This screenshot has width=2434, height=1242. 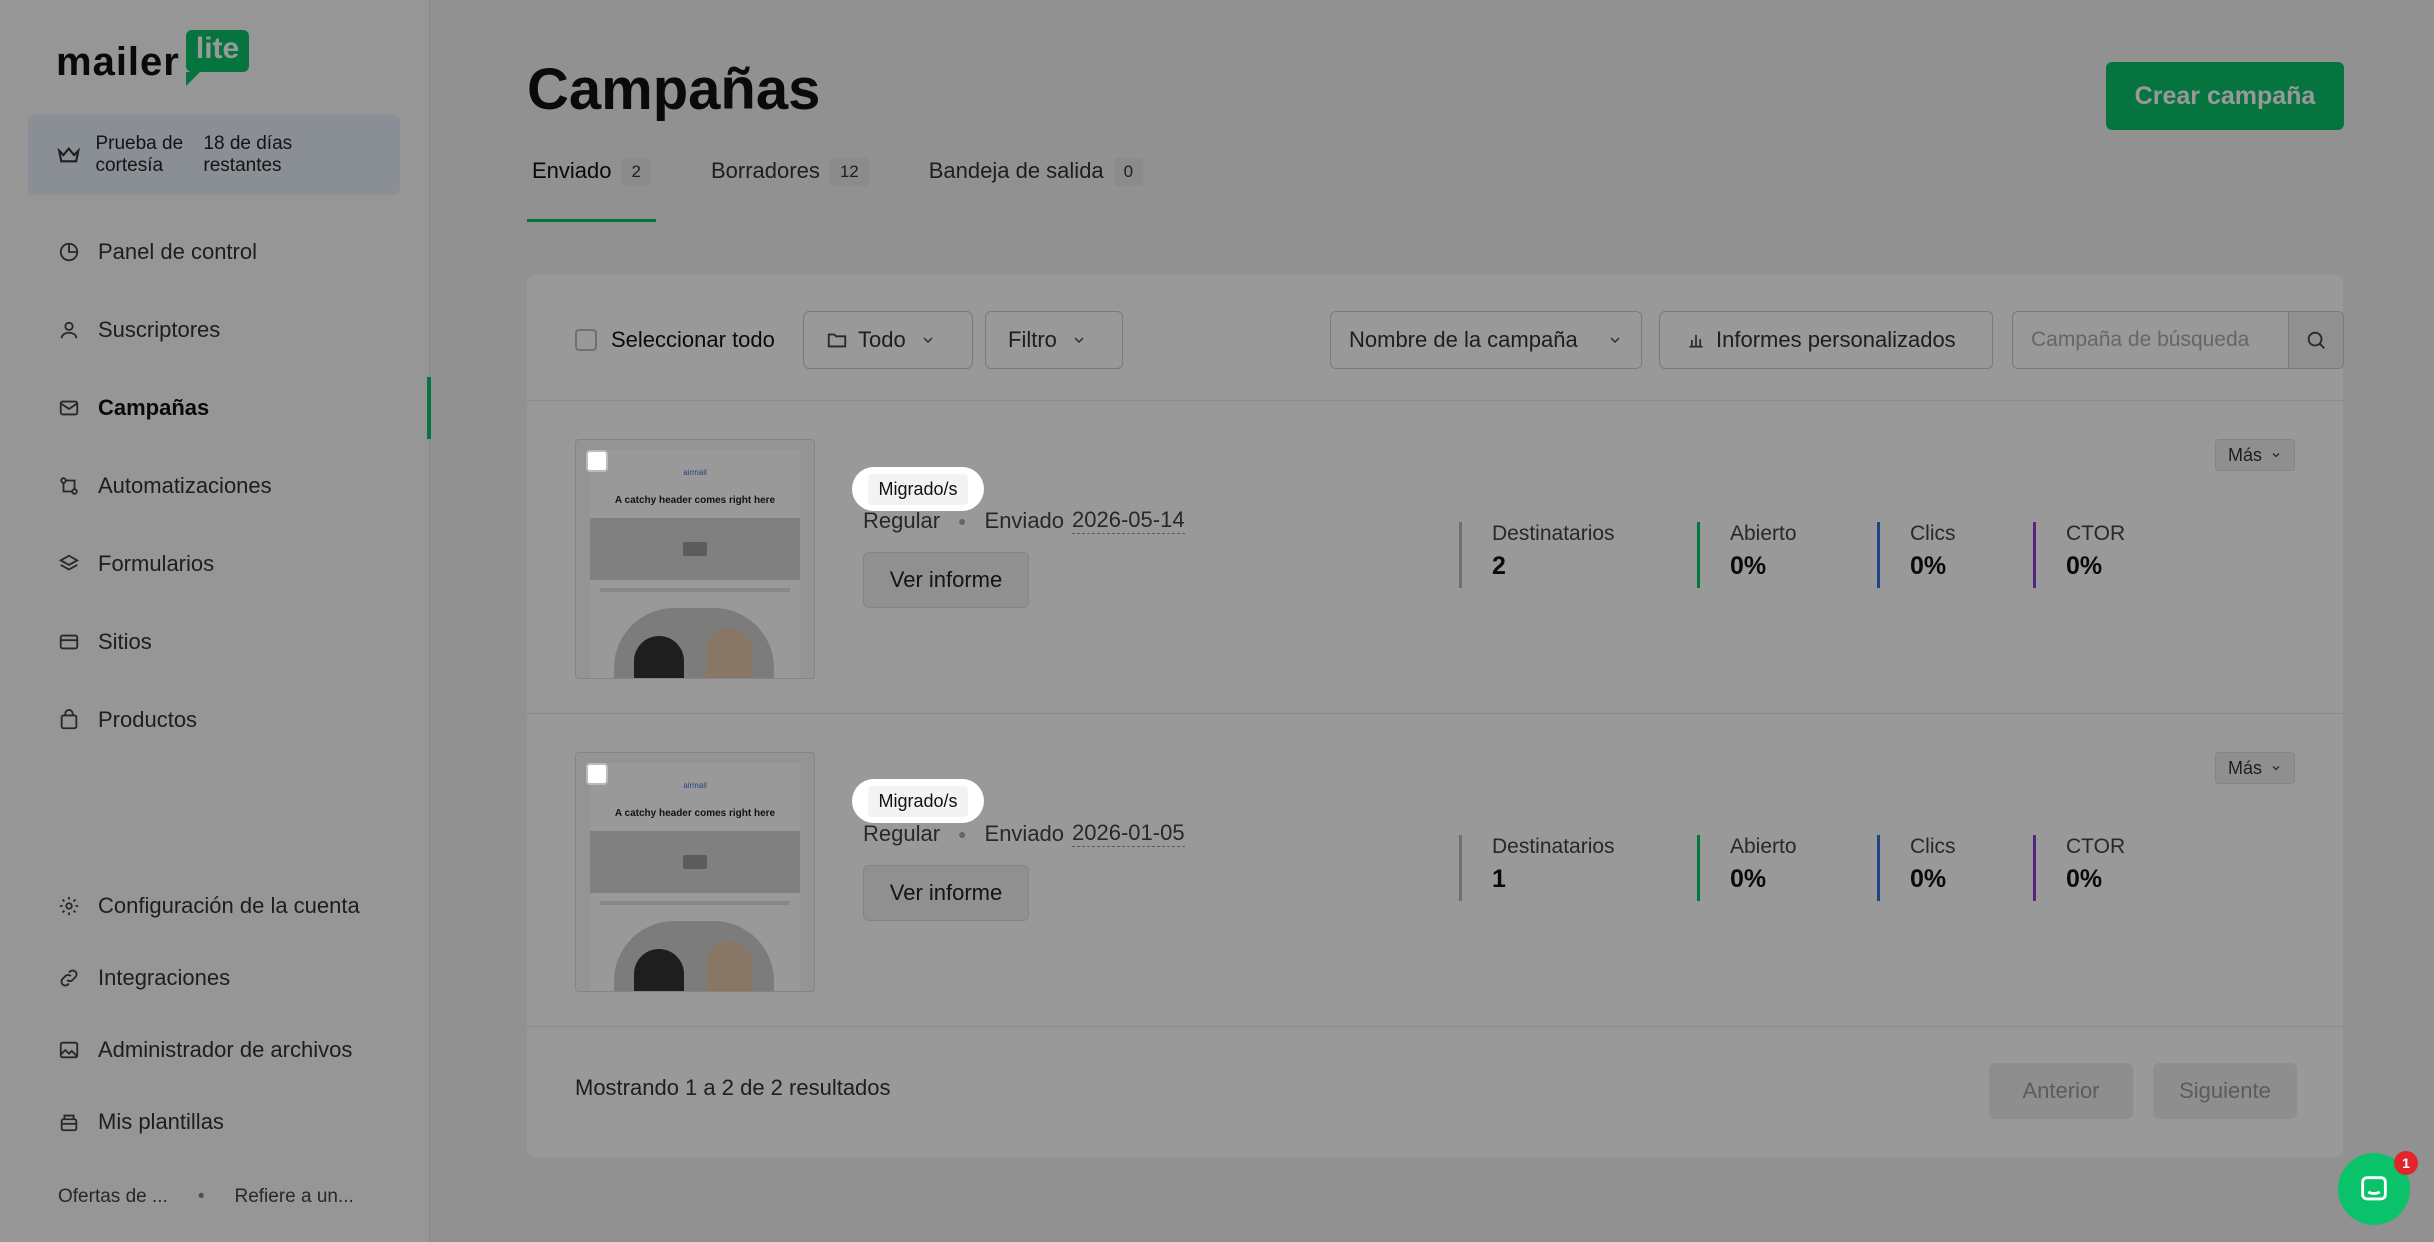 What do you see at coordinates (2061, 1091) in the screenshot?
I see `previous-page-button: Anterior` at bounding box center [2061, 1091].